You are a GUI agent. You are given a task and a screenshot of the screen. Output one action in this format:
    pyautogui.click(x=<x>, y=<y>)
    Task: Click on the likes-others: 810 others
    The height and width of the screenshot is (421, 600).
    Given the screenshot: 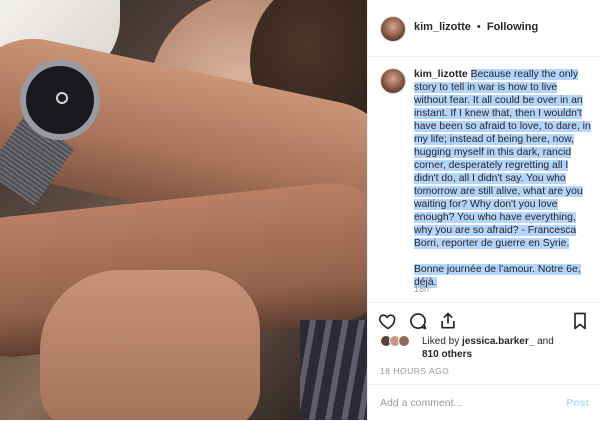 What is the action you would take?
    pyautogui.click(x=447, y=354)
    